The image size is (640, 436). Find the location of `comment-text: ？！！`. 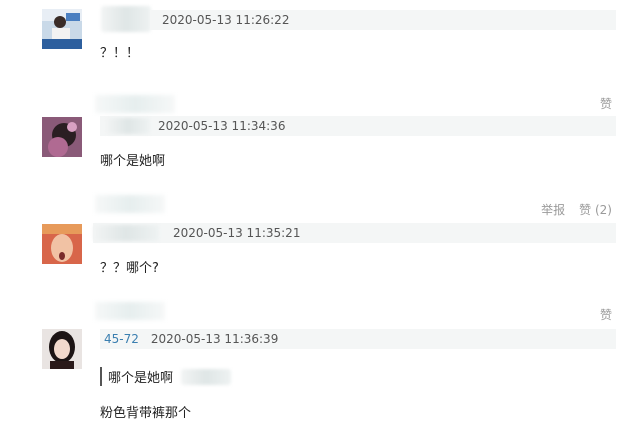

comment-text: ？！！ is located at coordinates (120, 53).